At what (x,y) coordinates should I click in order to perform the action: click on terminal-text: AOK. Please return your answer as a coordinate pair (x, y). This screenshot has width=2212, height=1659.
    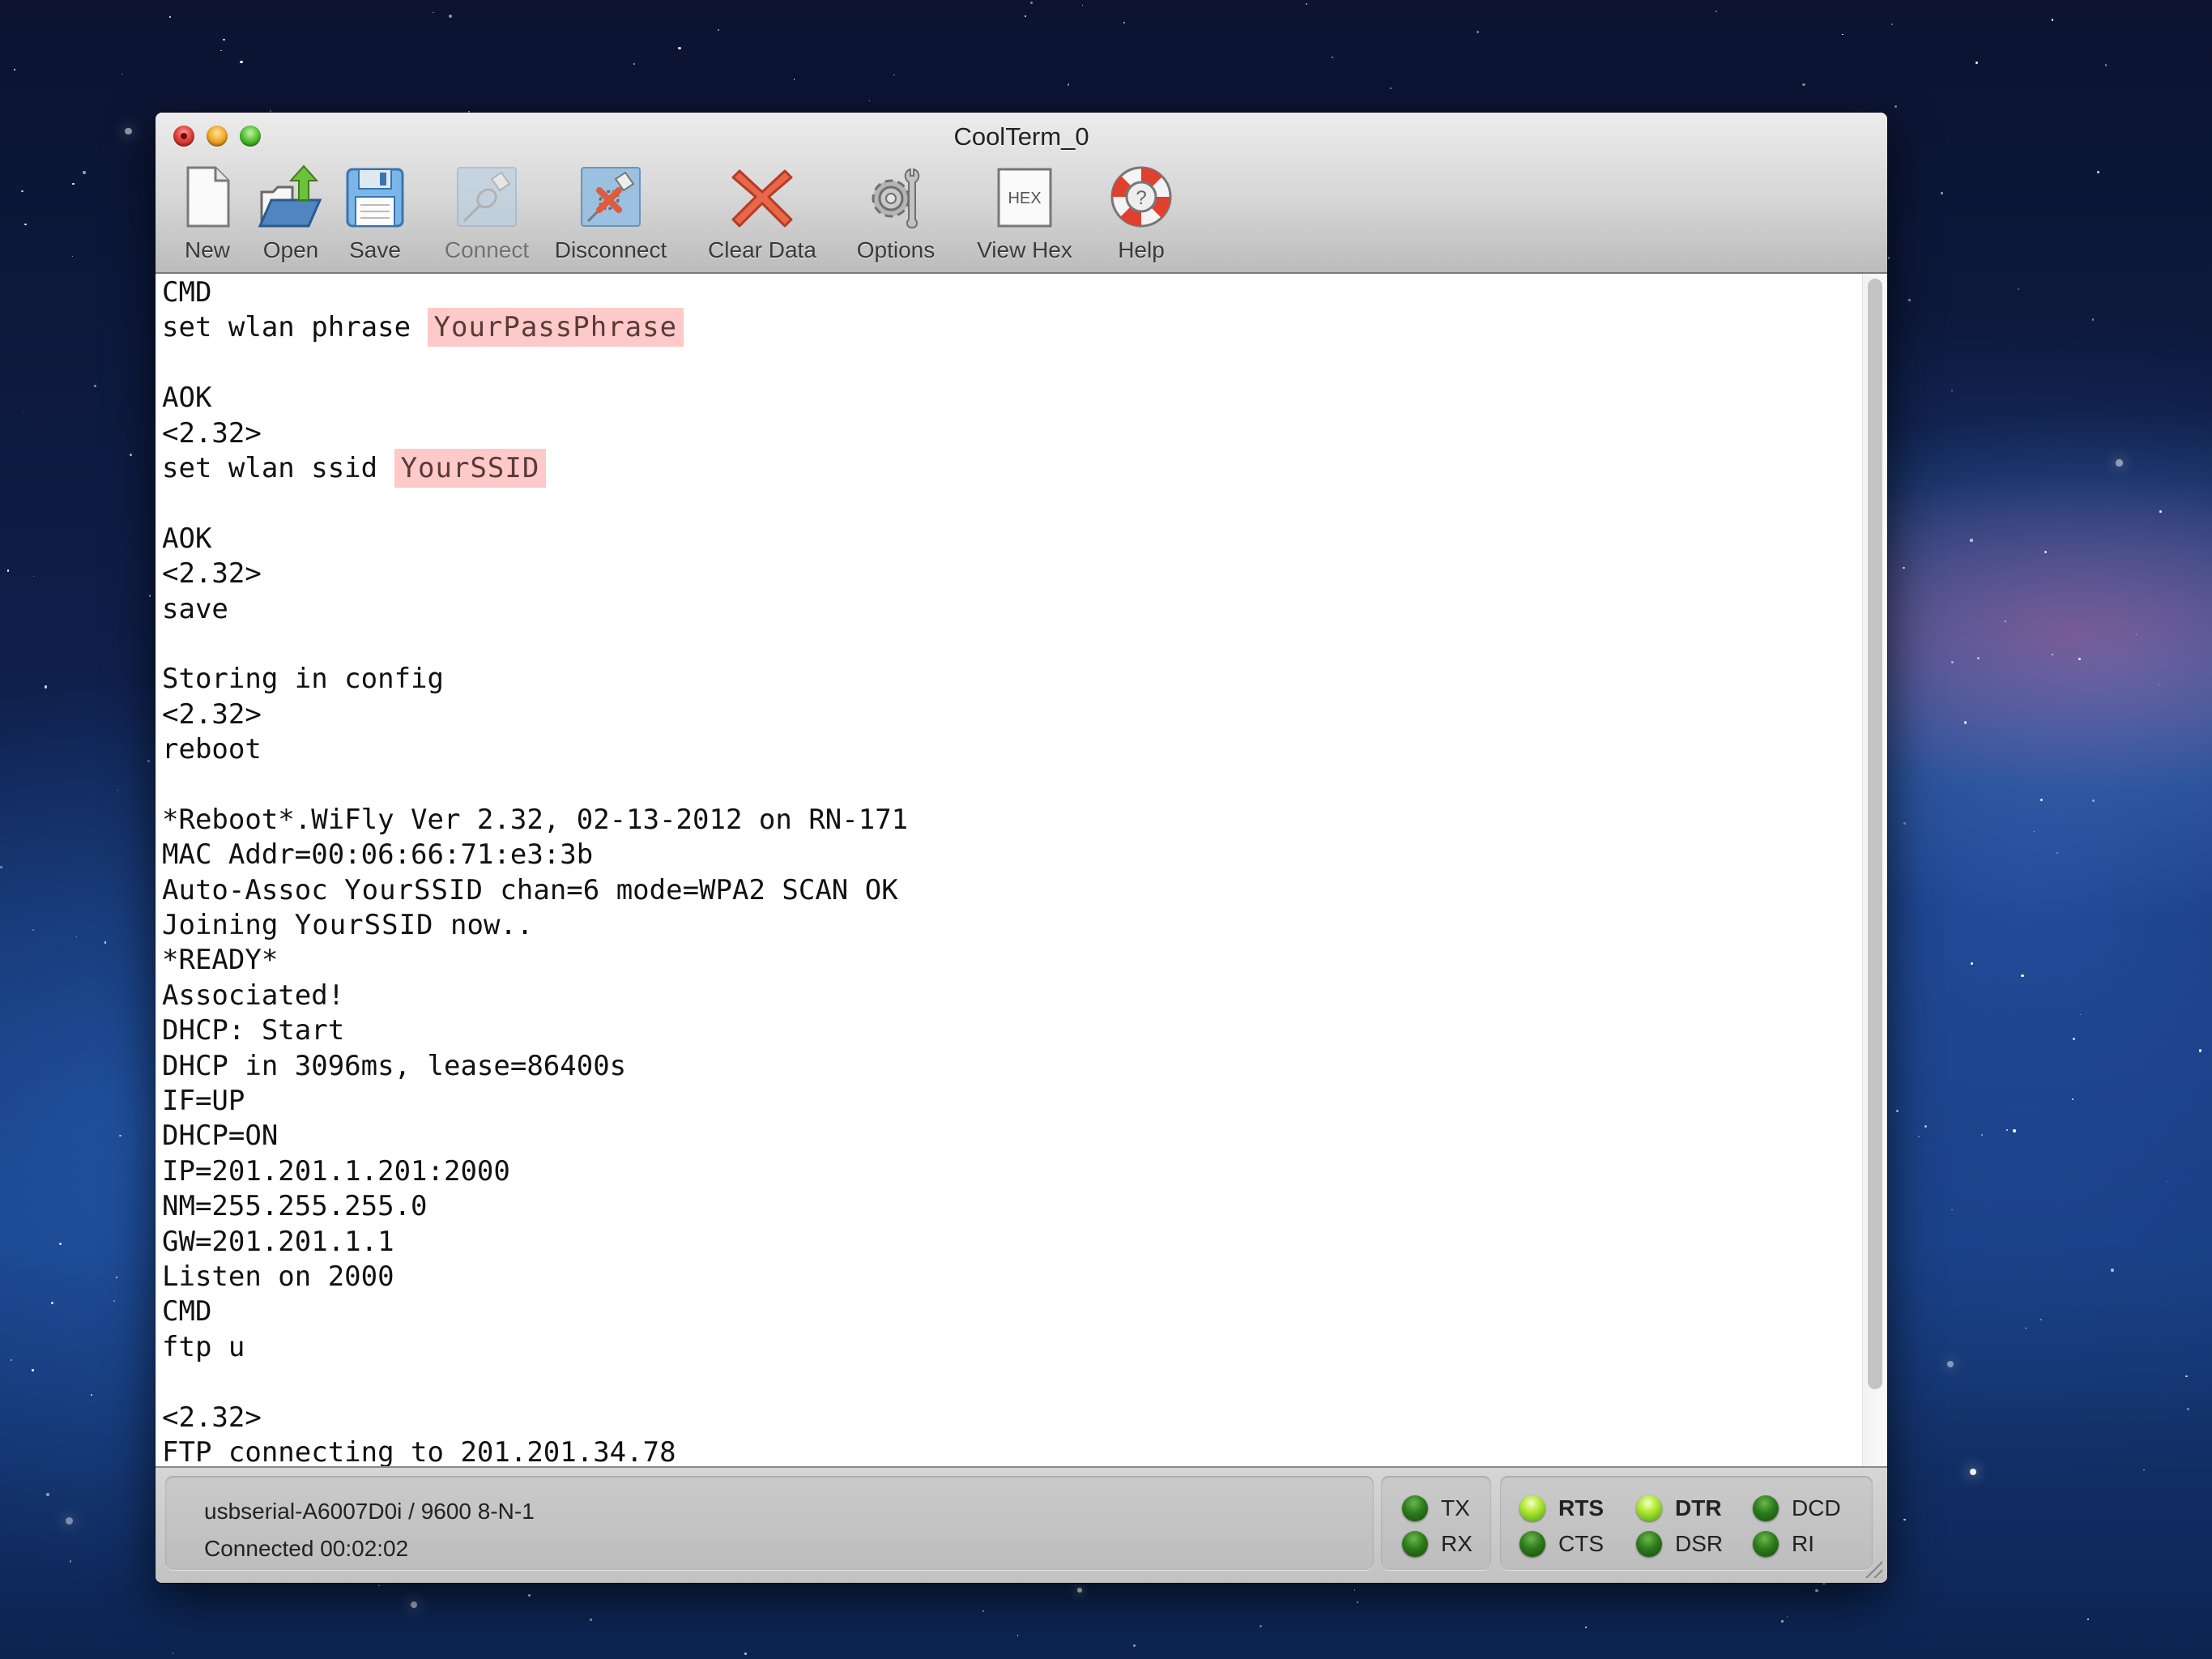
    Looking at the image, I should click on (187, 398).